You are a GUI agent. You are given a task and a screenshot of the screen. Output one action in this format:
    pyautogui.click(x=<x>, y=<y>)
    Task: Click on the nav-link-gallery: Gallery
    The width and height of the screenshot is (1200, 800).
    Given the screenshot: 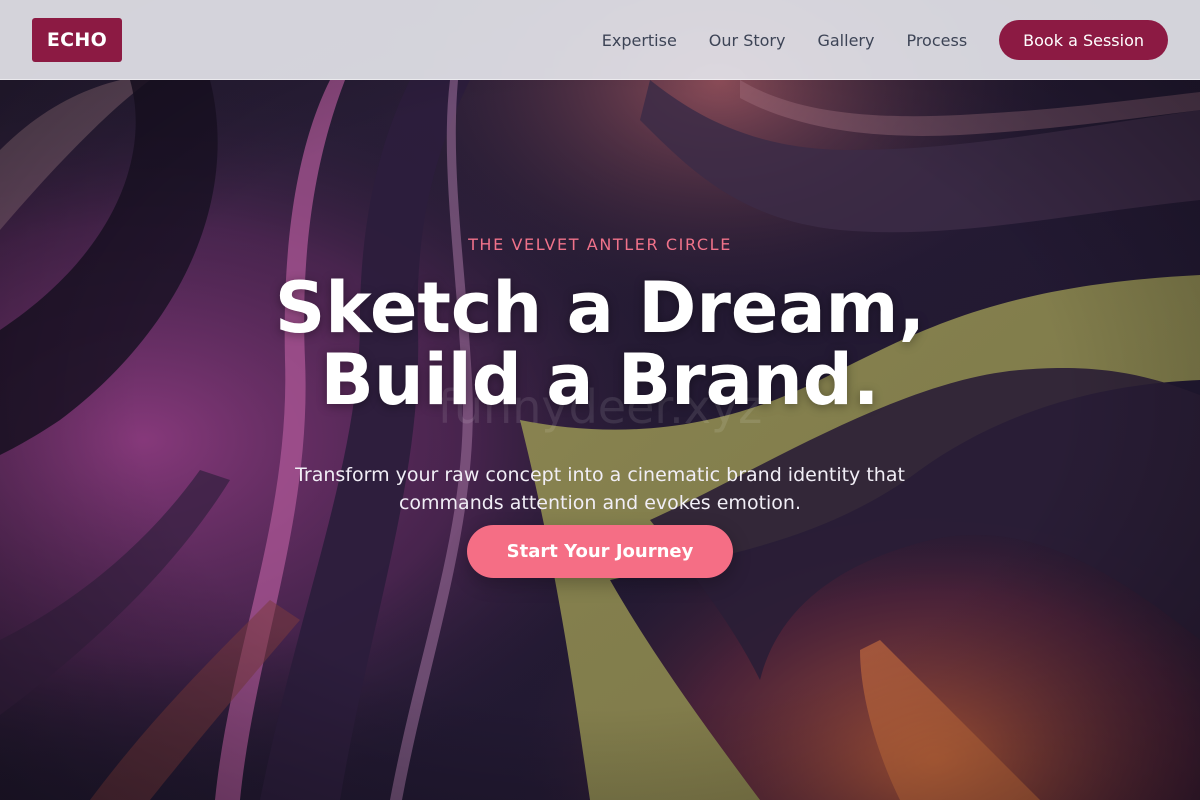 What is the action you would take?
    pyautogui.click(x=845, y=40)
    